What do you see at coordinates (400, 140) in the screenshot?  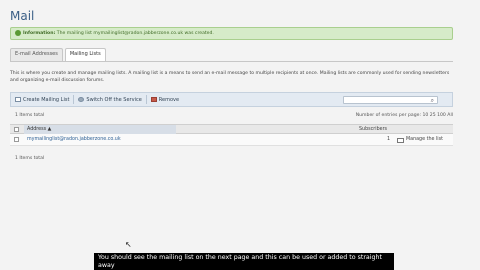 I see `envelope-icon` at bounding box center [400, 140].